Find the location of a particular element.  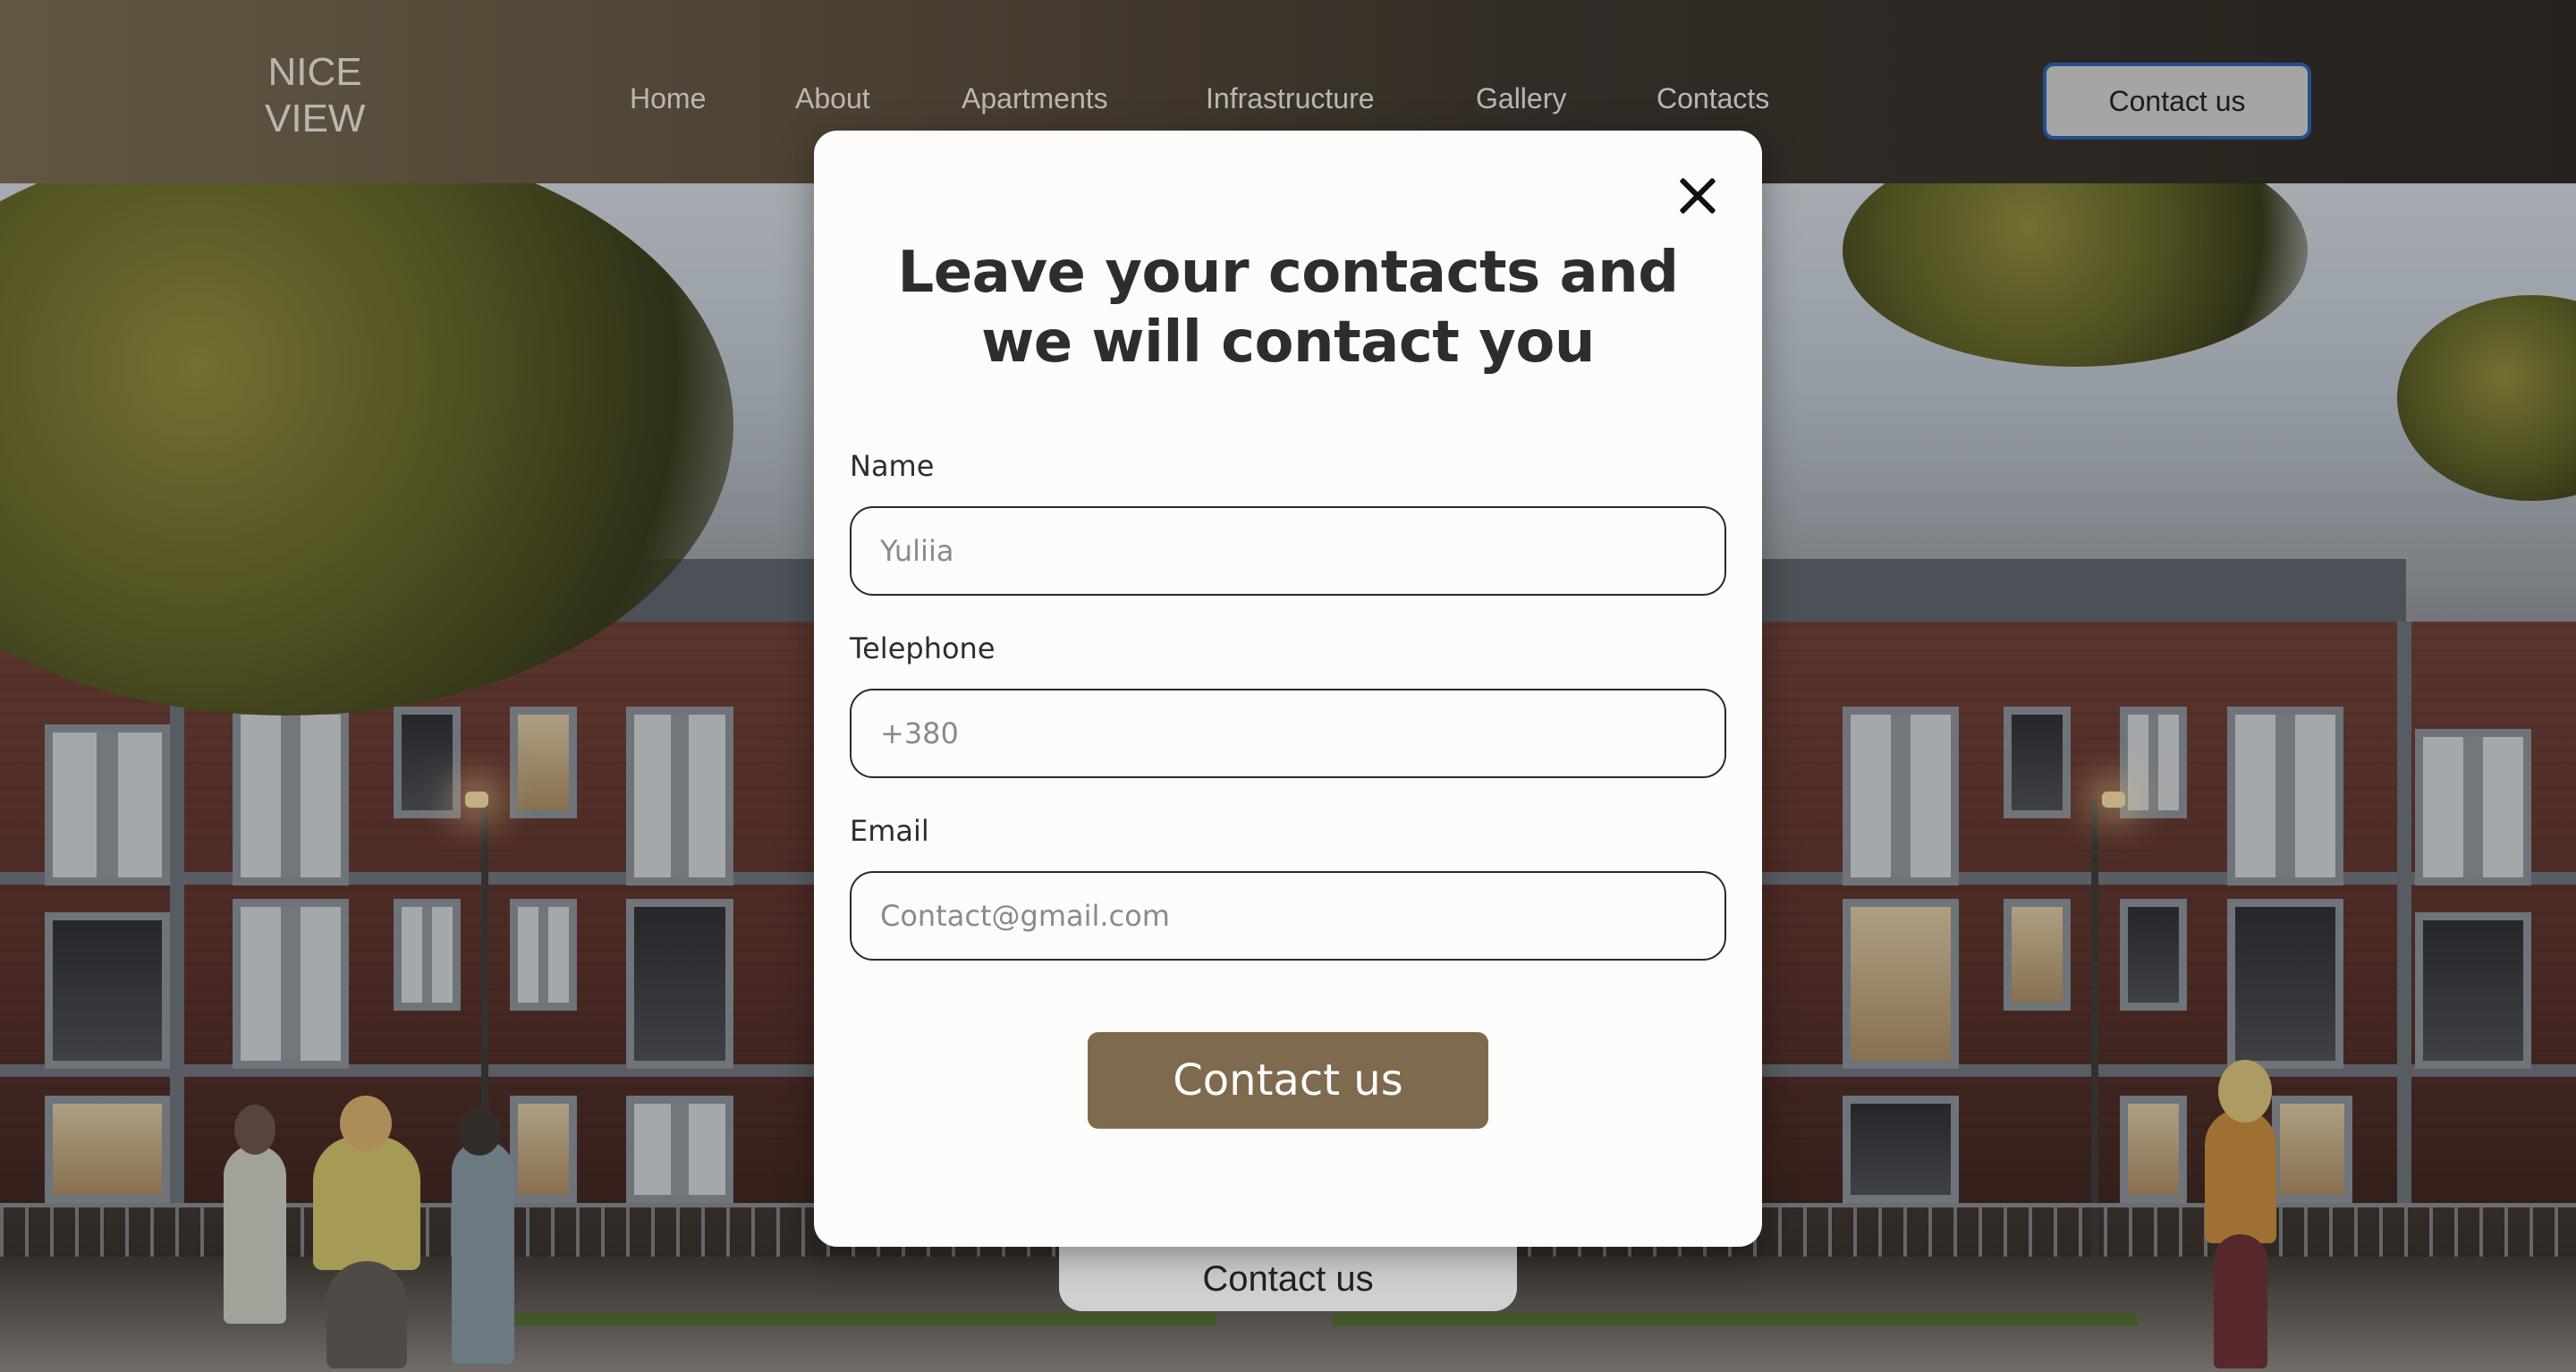

name-label: Name is located at coordinates (892, 466).